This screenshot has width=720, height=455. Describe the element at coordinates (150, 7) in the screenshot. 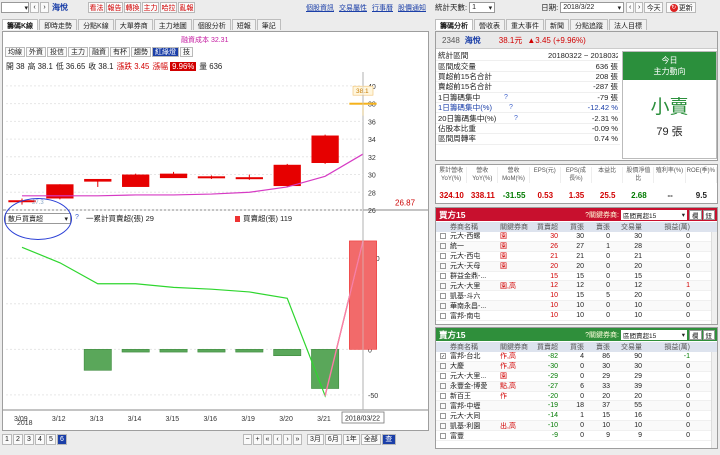

I see `top-button-3: 主力` at that location.